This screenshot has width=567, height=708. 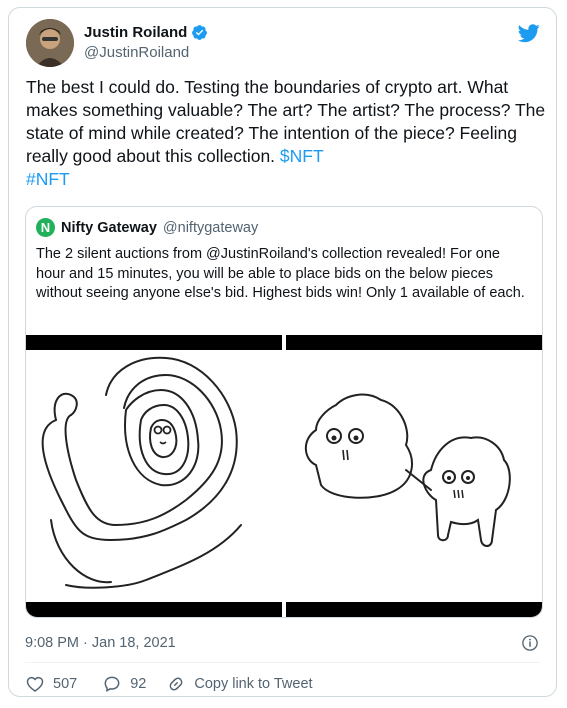 What do you see at coordinates (50, 43) in the screenshot?
I see `author-avatar` at bounding box center [50, 43].